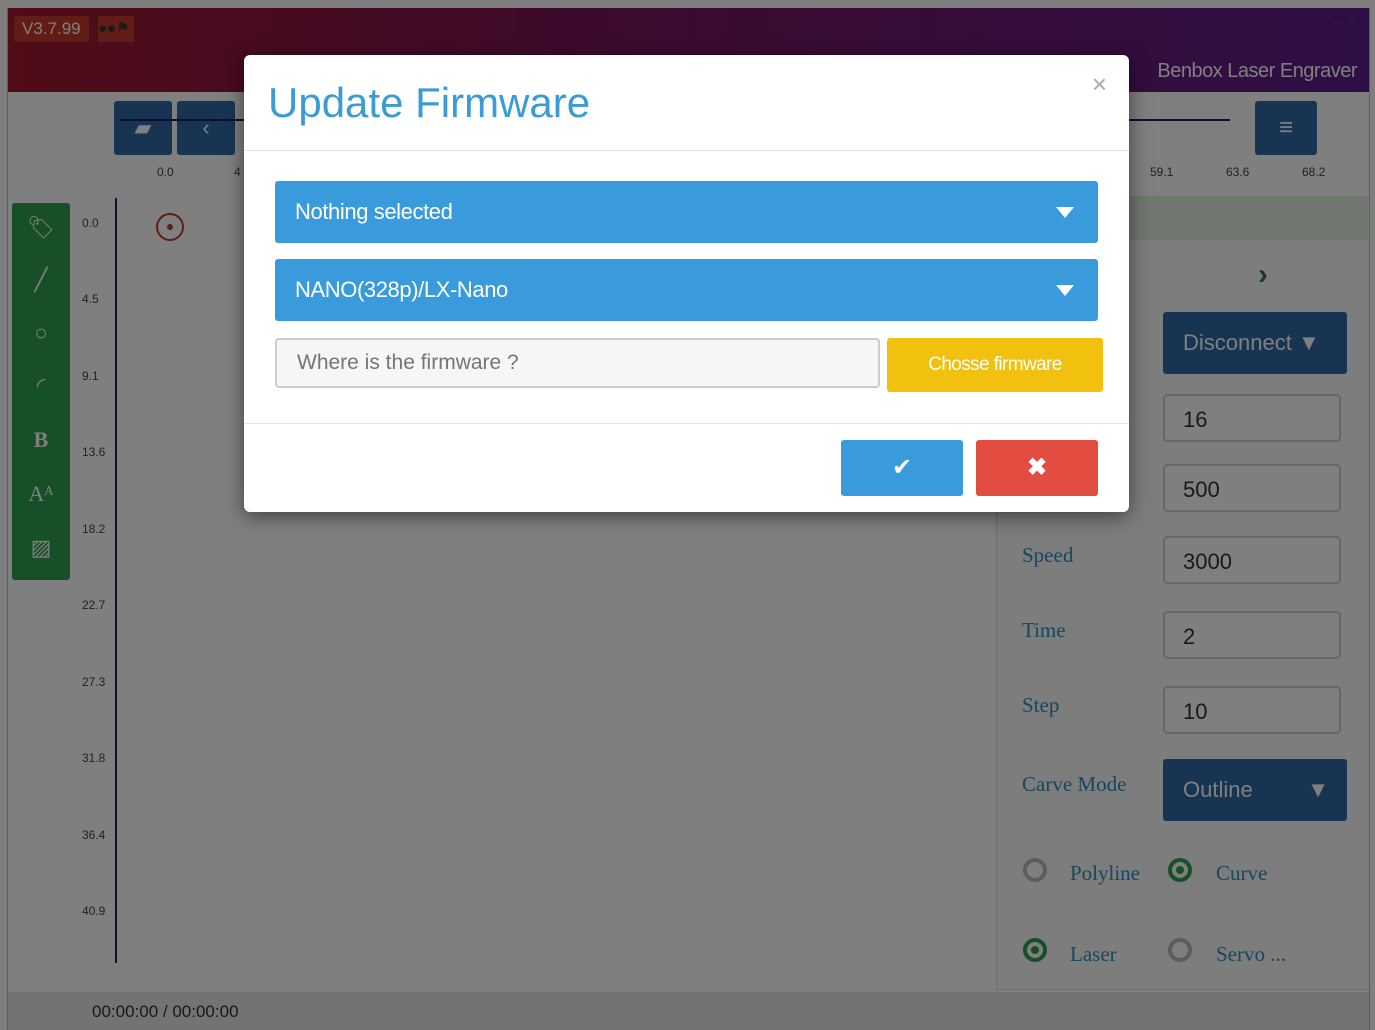 The image size is (1375, 1030). Describe the element at coordinates (686, 212) in the screenshot. I see `port-select: Nothing selected` at that location.